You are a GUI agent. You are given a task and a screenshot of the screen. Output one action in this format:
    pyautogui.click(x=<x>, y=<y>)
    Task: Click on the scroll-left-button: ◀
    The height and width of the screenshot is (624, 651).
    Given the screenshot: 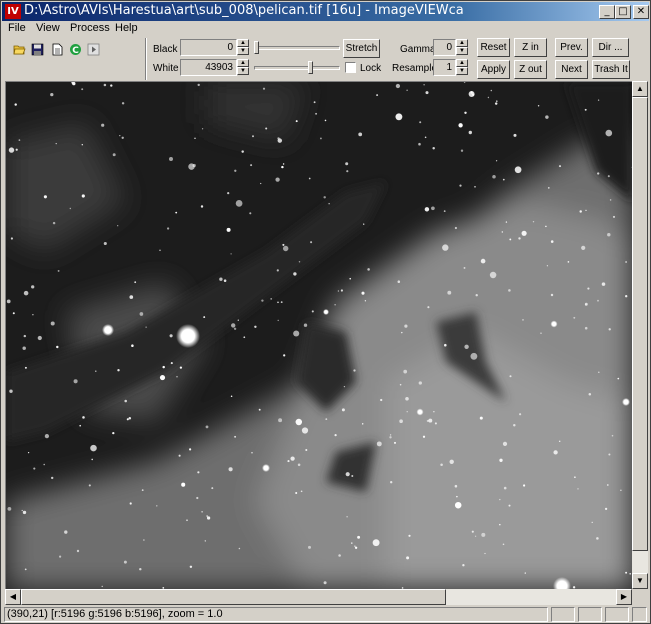 What is the action you would take?
    pyautogui.click(x=13, y=597)
    